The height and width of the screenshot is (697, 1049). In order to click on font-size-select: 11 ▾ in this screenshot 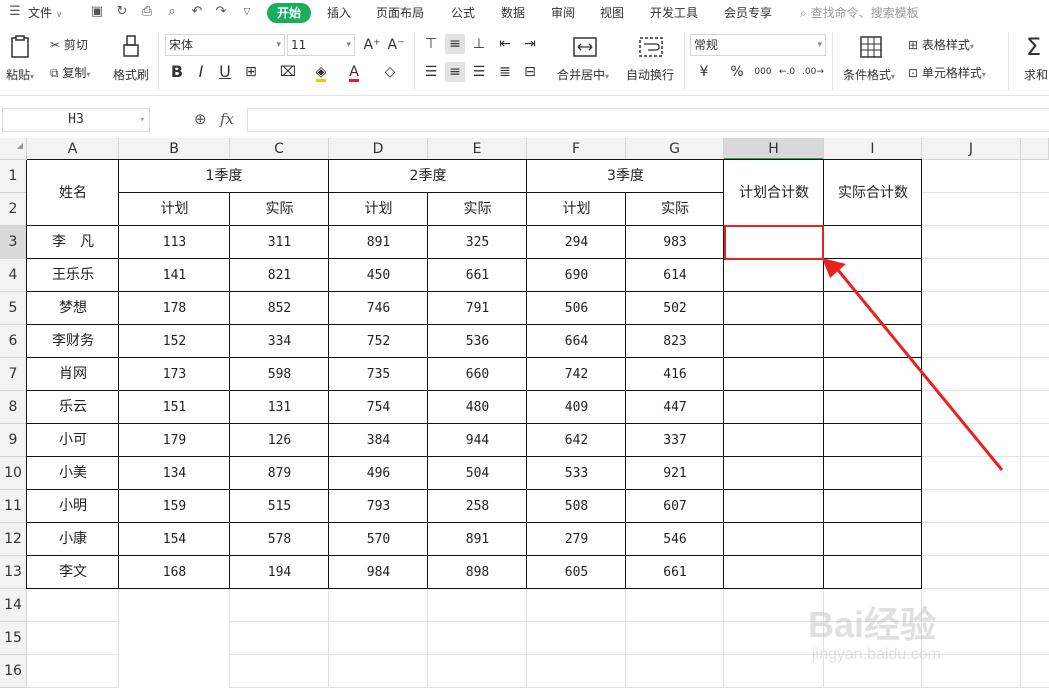, I will do `click(321, 45)`.